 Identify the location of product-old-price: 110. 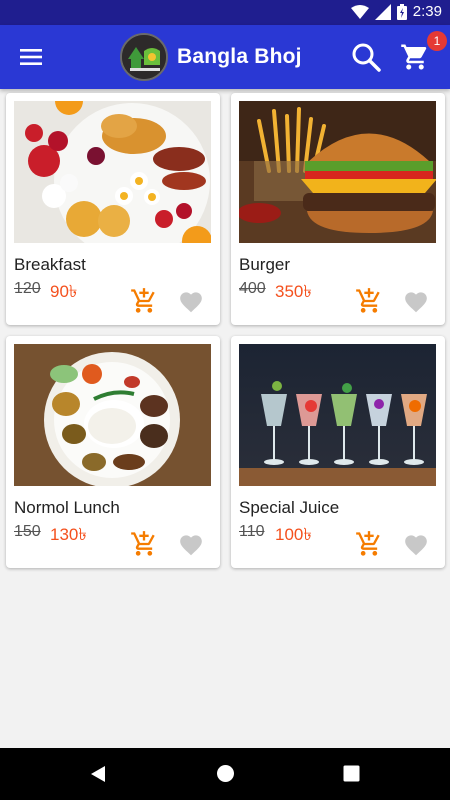
(252, 531).